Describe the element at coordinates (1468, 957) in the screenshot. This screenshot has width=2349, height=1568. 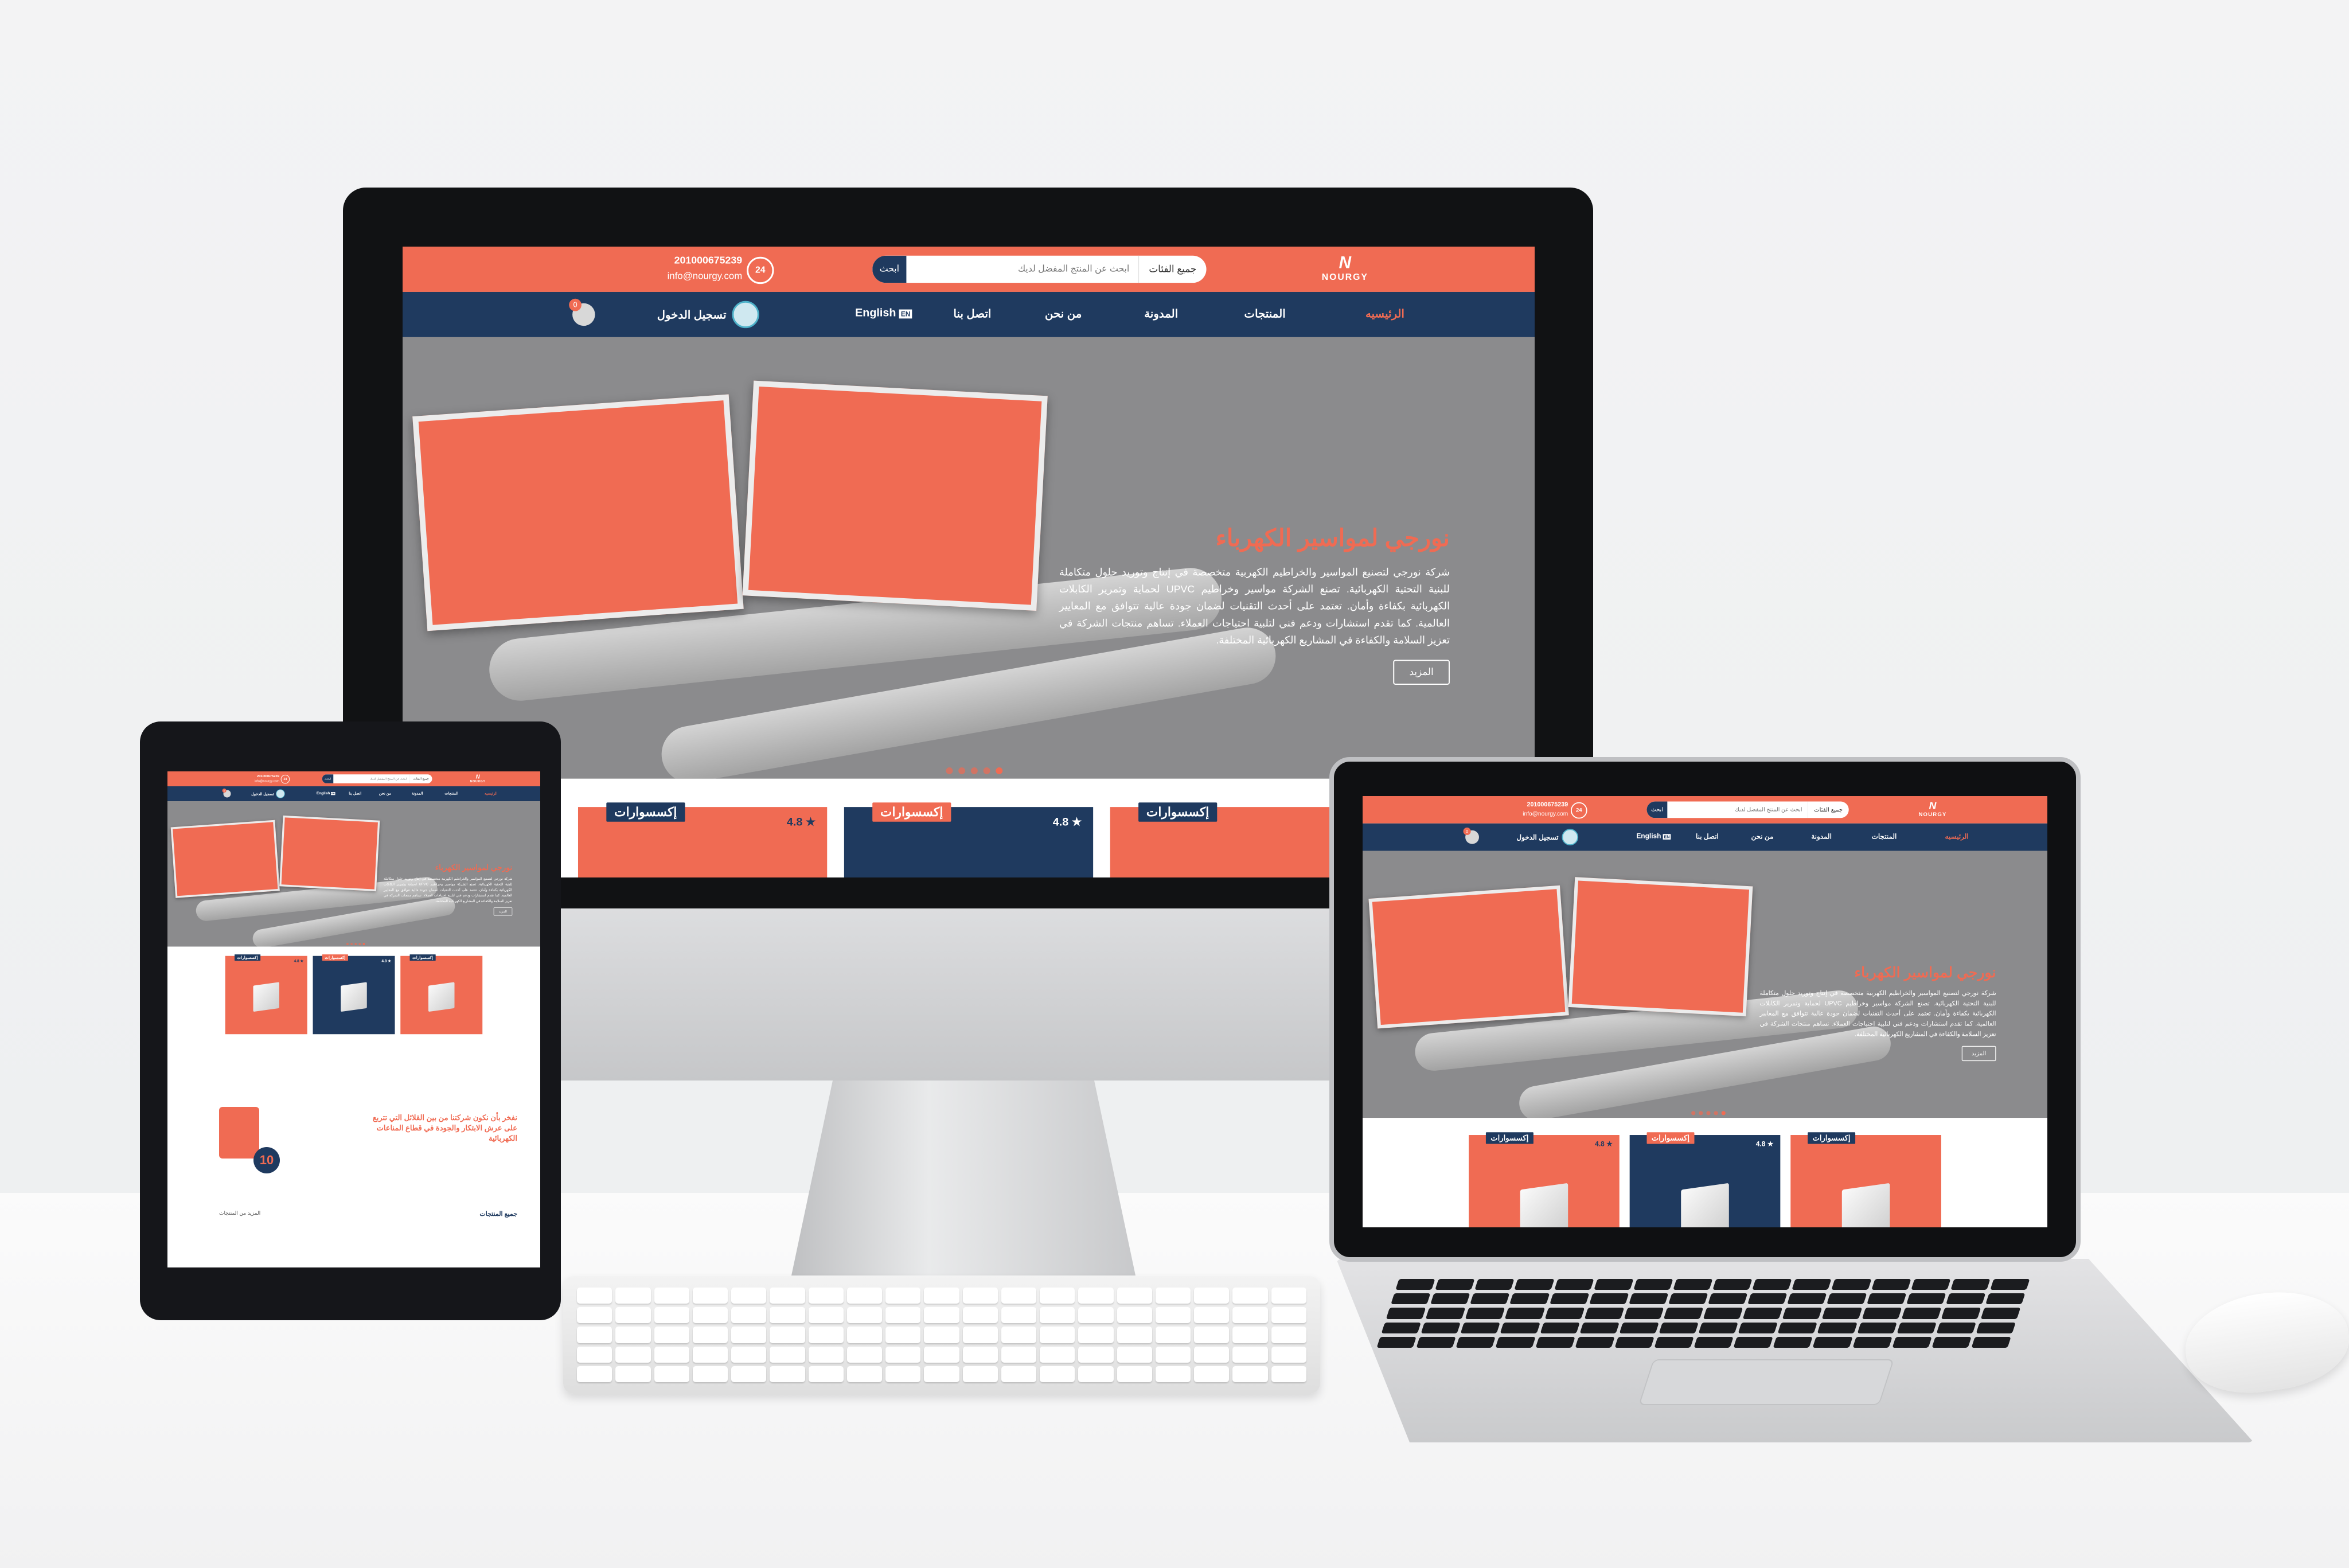
I see `fittings-photo` at that location.